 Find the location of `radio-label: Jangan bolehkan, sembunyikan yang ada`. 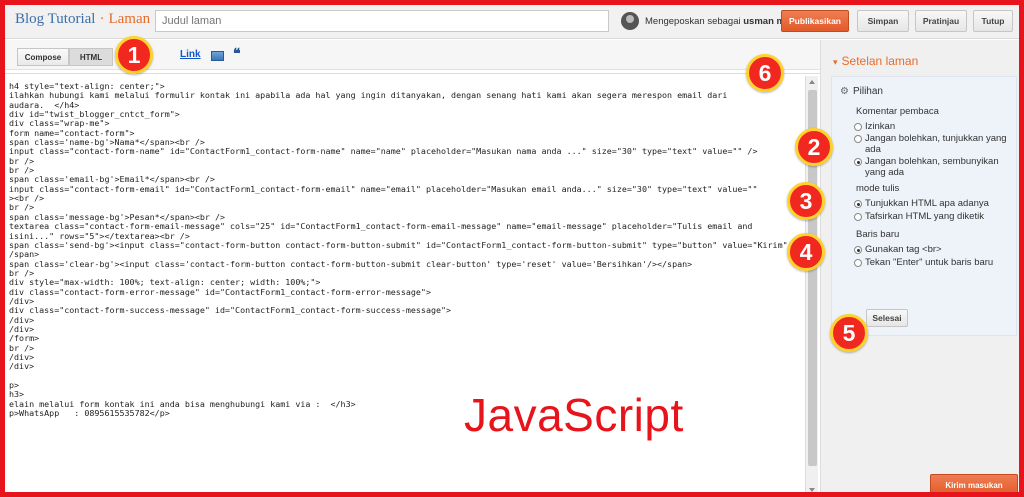

radio-label: Jangan bolehkan, sembunyikan yang ada is located at coordinates (932, 167).